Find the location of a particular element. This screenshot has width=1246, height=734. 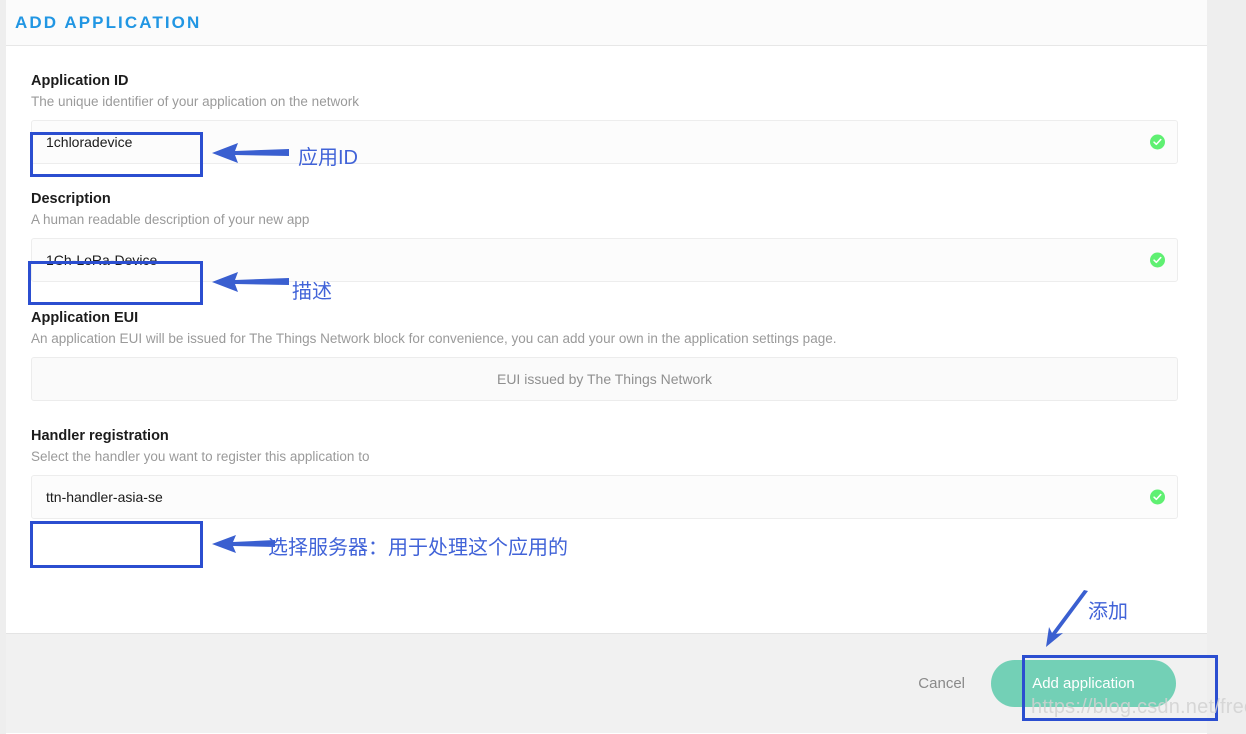

application-id-input: 1chloradevice is located at coordinates (604, 142).